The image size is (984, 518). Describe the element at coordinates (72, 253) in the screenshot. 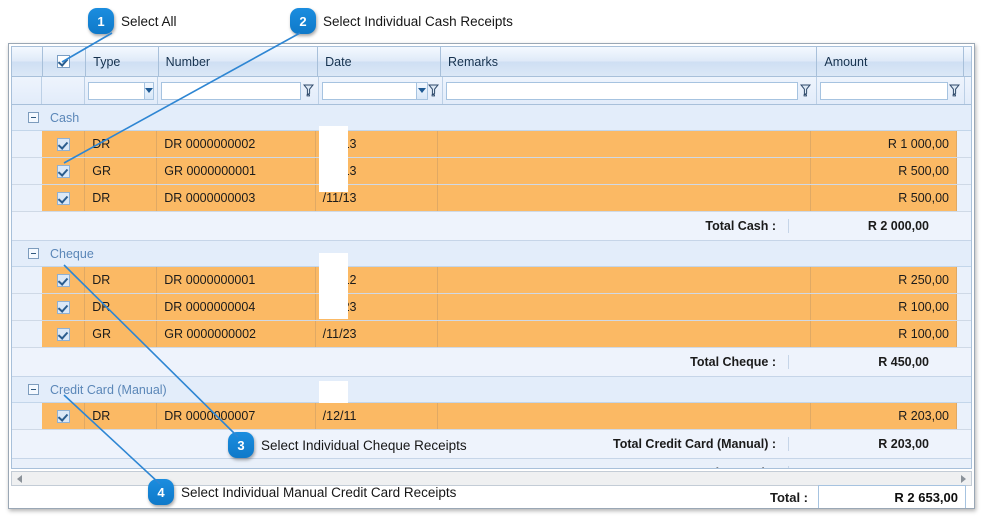

I see `group-header-label: Cheque` at that location.